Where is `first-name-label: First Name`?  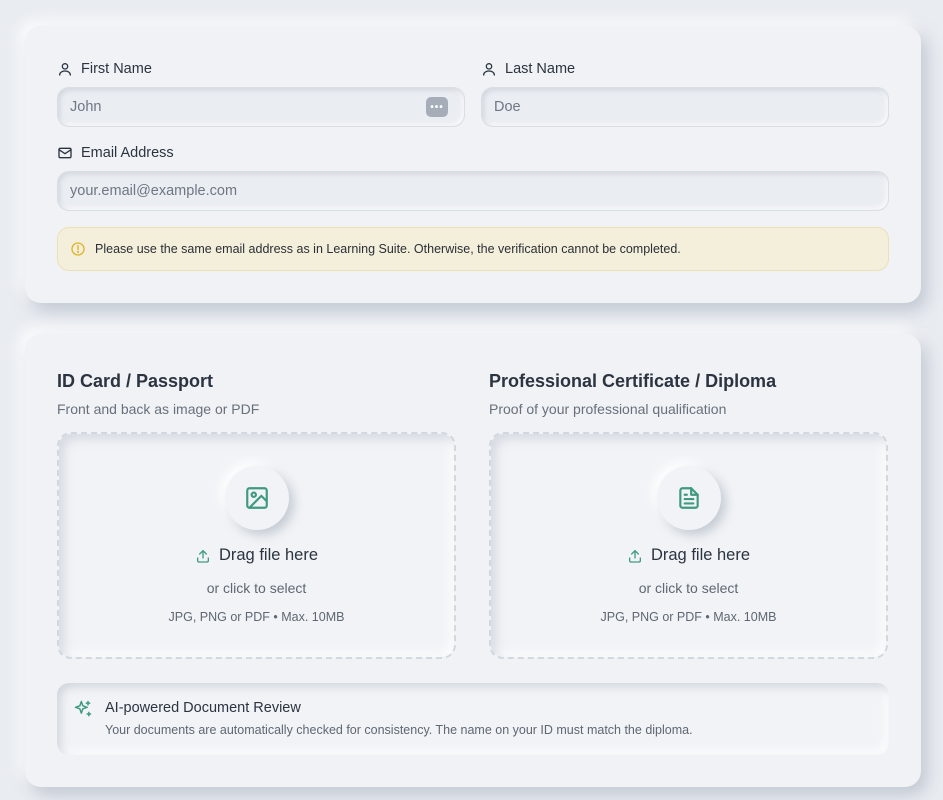
first-name-label: First Name is located at coordinates (104, 69).